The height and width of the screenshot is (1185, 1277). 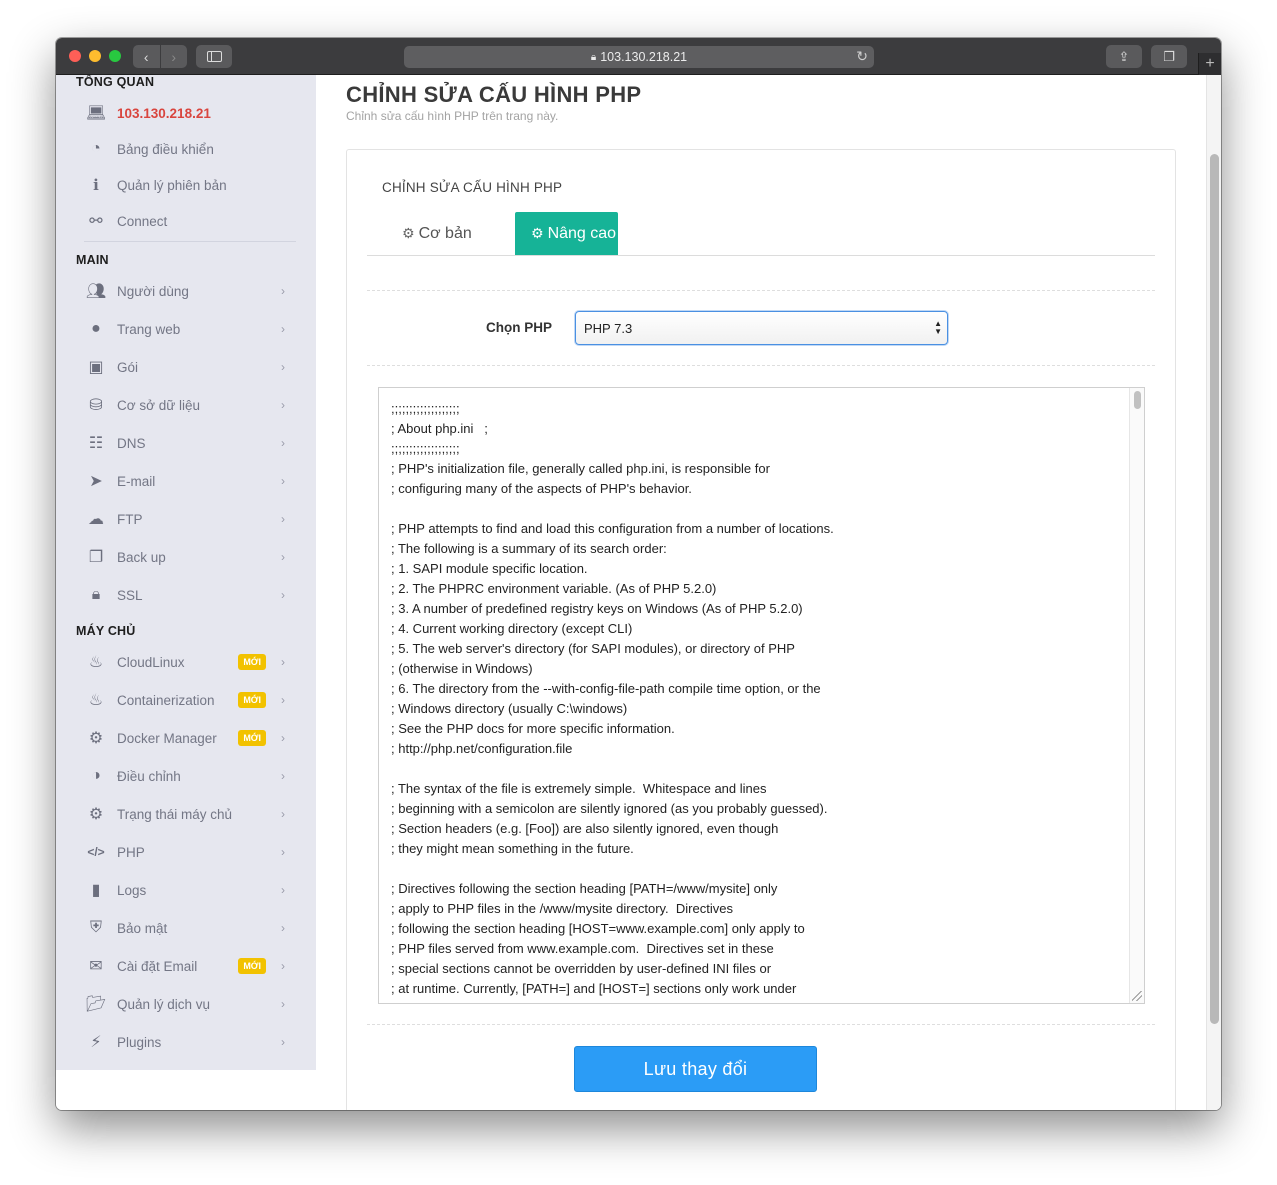 What do you see at coordinates (639, 57) in the screenshot?
I see `address-bar: 🔒︎ 103.130.218.21 ↻` at bounding box center [639, 57].